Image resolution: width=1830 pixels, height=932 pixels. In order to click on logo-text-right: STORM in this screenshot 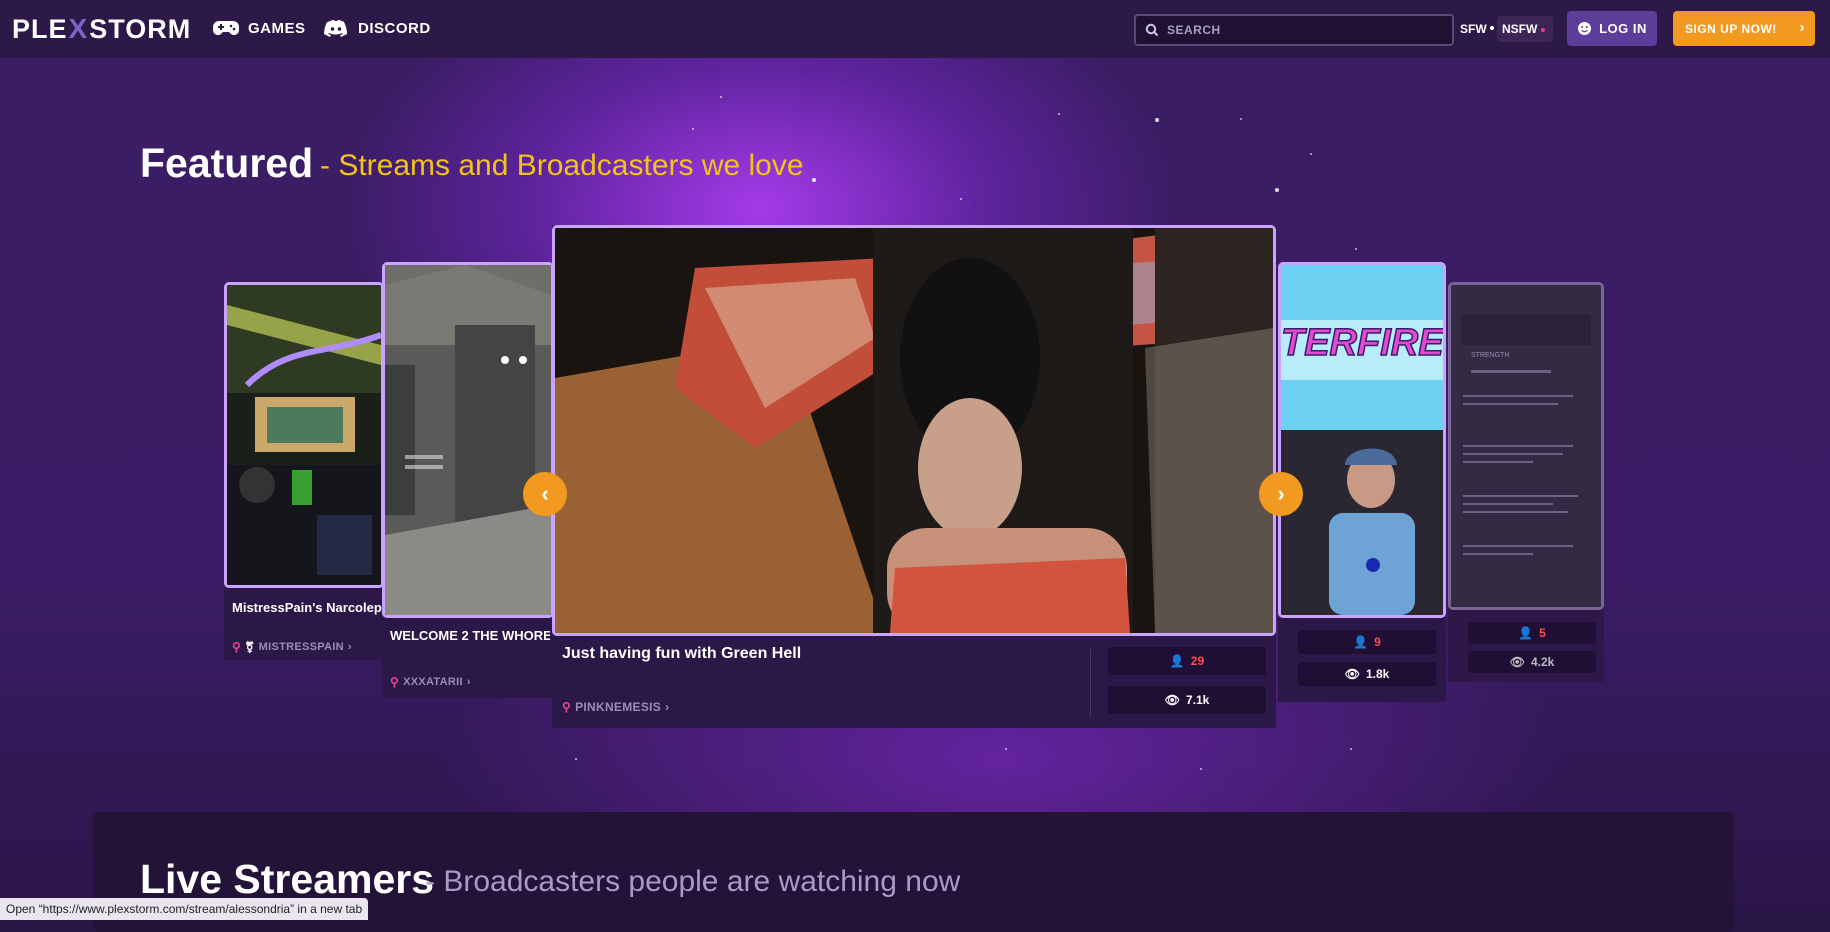, I will do `click(140, 28)`.